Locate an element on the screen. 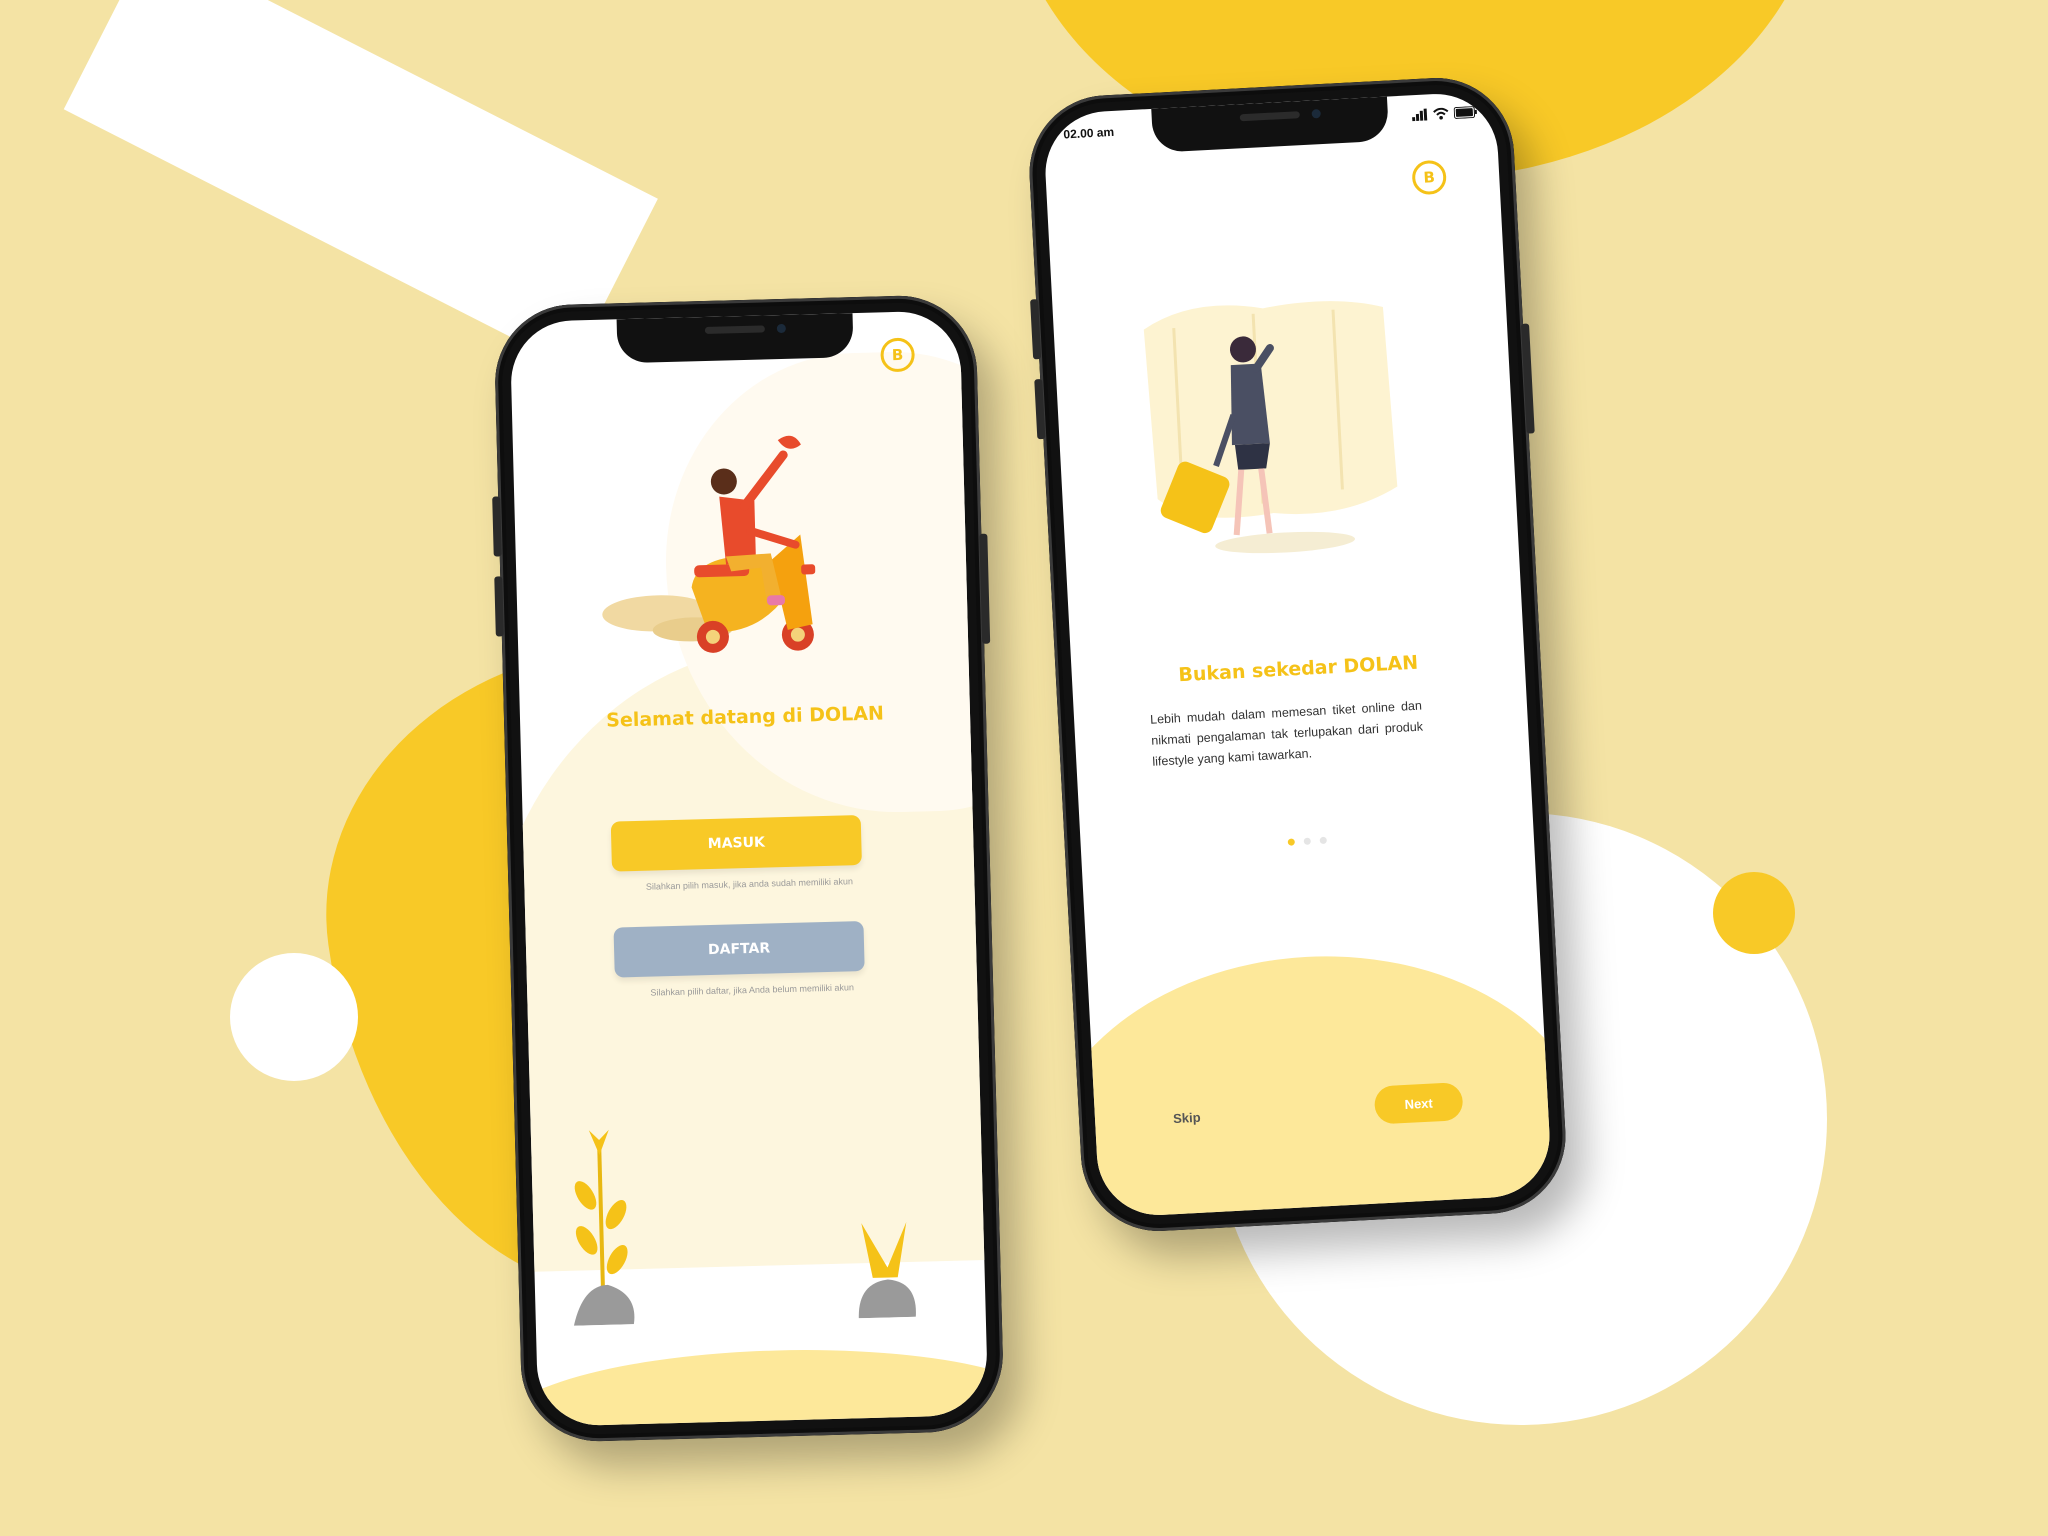 The width and height of the screenshot is (2048, 1536). status-icons is located at coordinates (1445, 114).